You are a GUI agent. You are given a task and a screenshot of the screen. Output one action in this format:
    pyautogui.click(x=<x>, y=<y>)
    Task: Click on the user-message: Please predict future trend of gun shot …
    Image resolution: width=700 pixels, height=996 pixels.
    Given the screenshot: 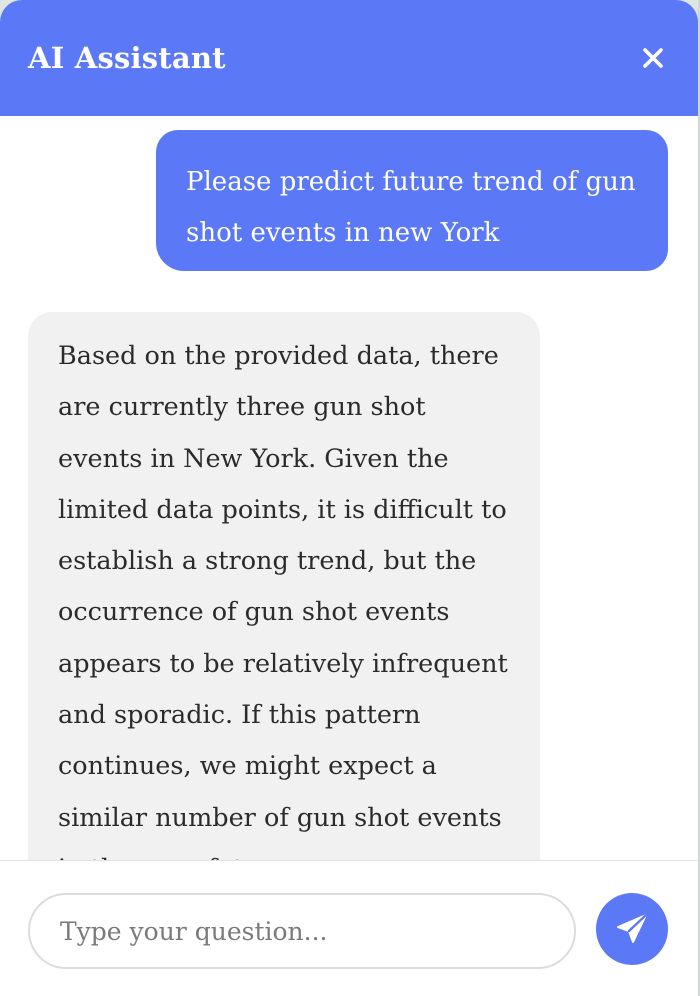 What is the action you would take?
    pyautogui.click(x=412, y=200)
    